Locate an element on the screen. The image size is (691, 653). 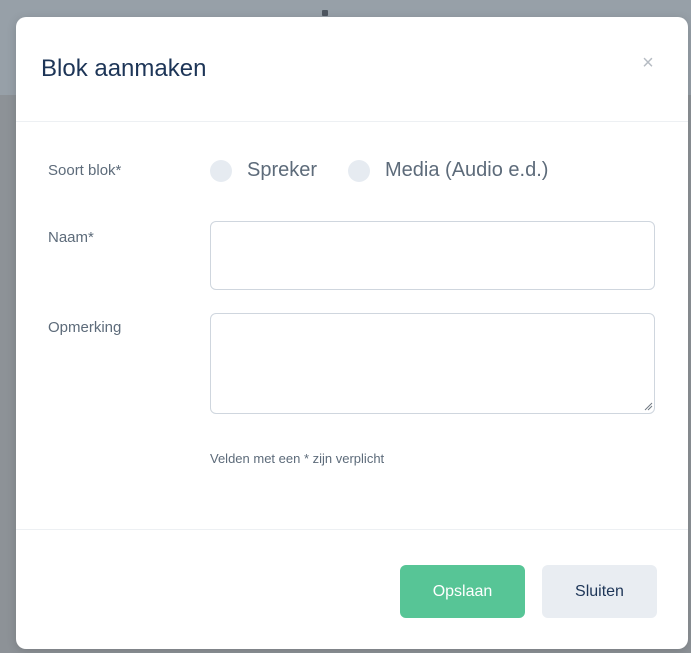
save-button: Opslaan is located at coordinates (462, 591).